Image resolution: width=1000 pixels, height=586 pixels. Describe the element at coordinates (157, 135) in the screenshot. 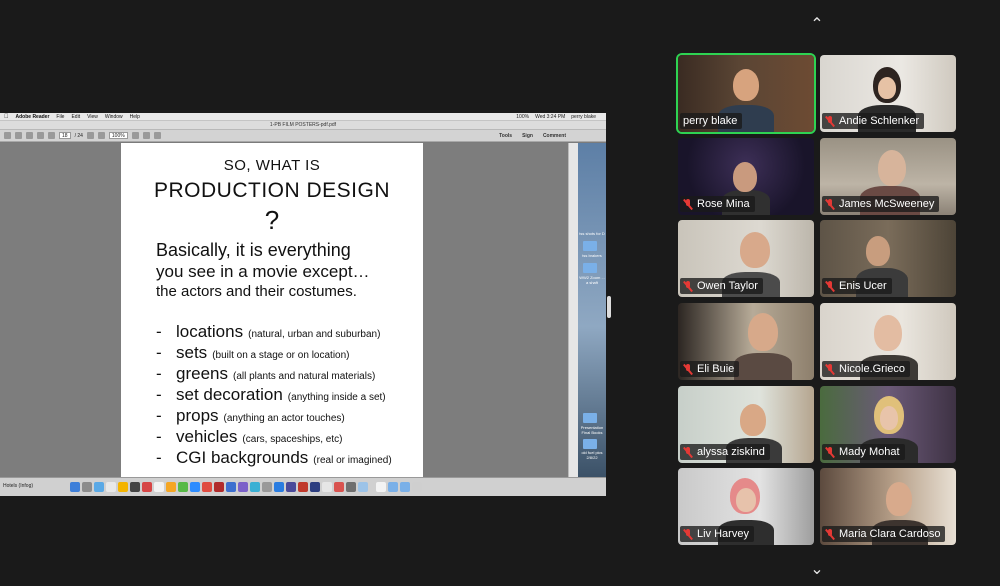

I see `highlight-icon` at that location.